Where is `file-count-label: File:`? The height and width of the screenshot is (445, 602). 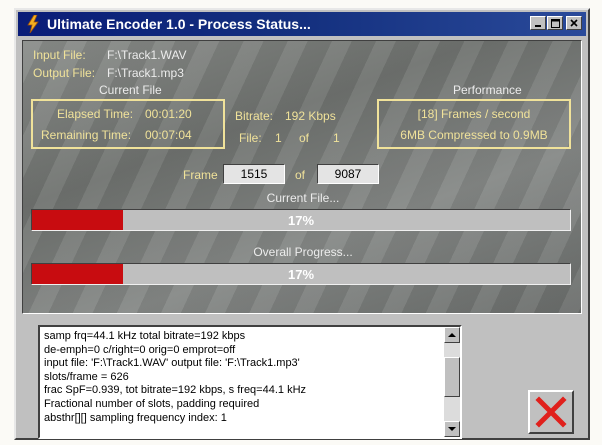 file-count-label: File: is located at coordinates (250, 138).